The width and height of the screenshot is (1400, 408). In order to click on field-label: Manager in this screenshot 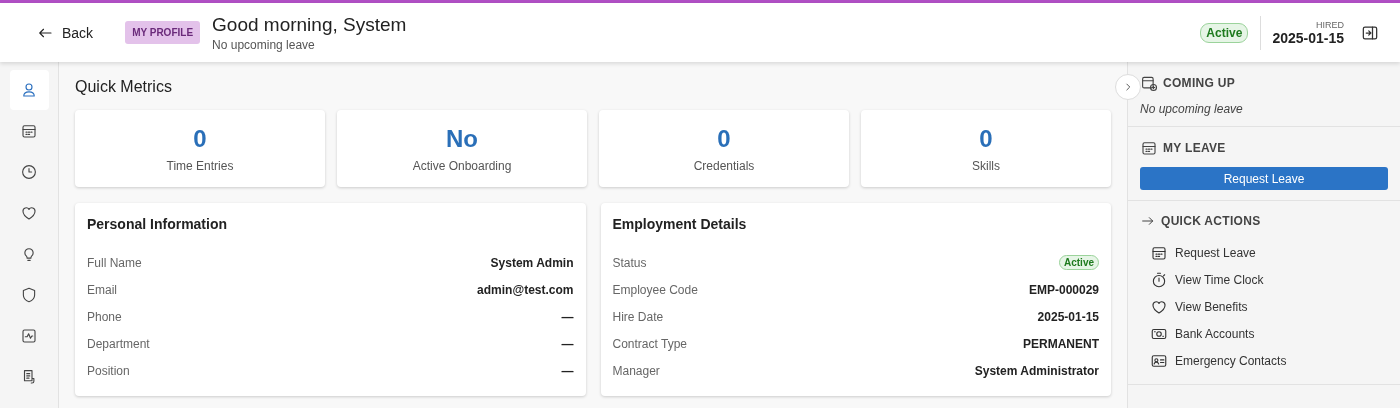, I will do `click(636, 370)`.